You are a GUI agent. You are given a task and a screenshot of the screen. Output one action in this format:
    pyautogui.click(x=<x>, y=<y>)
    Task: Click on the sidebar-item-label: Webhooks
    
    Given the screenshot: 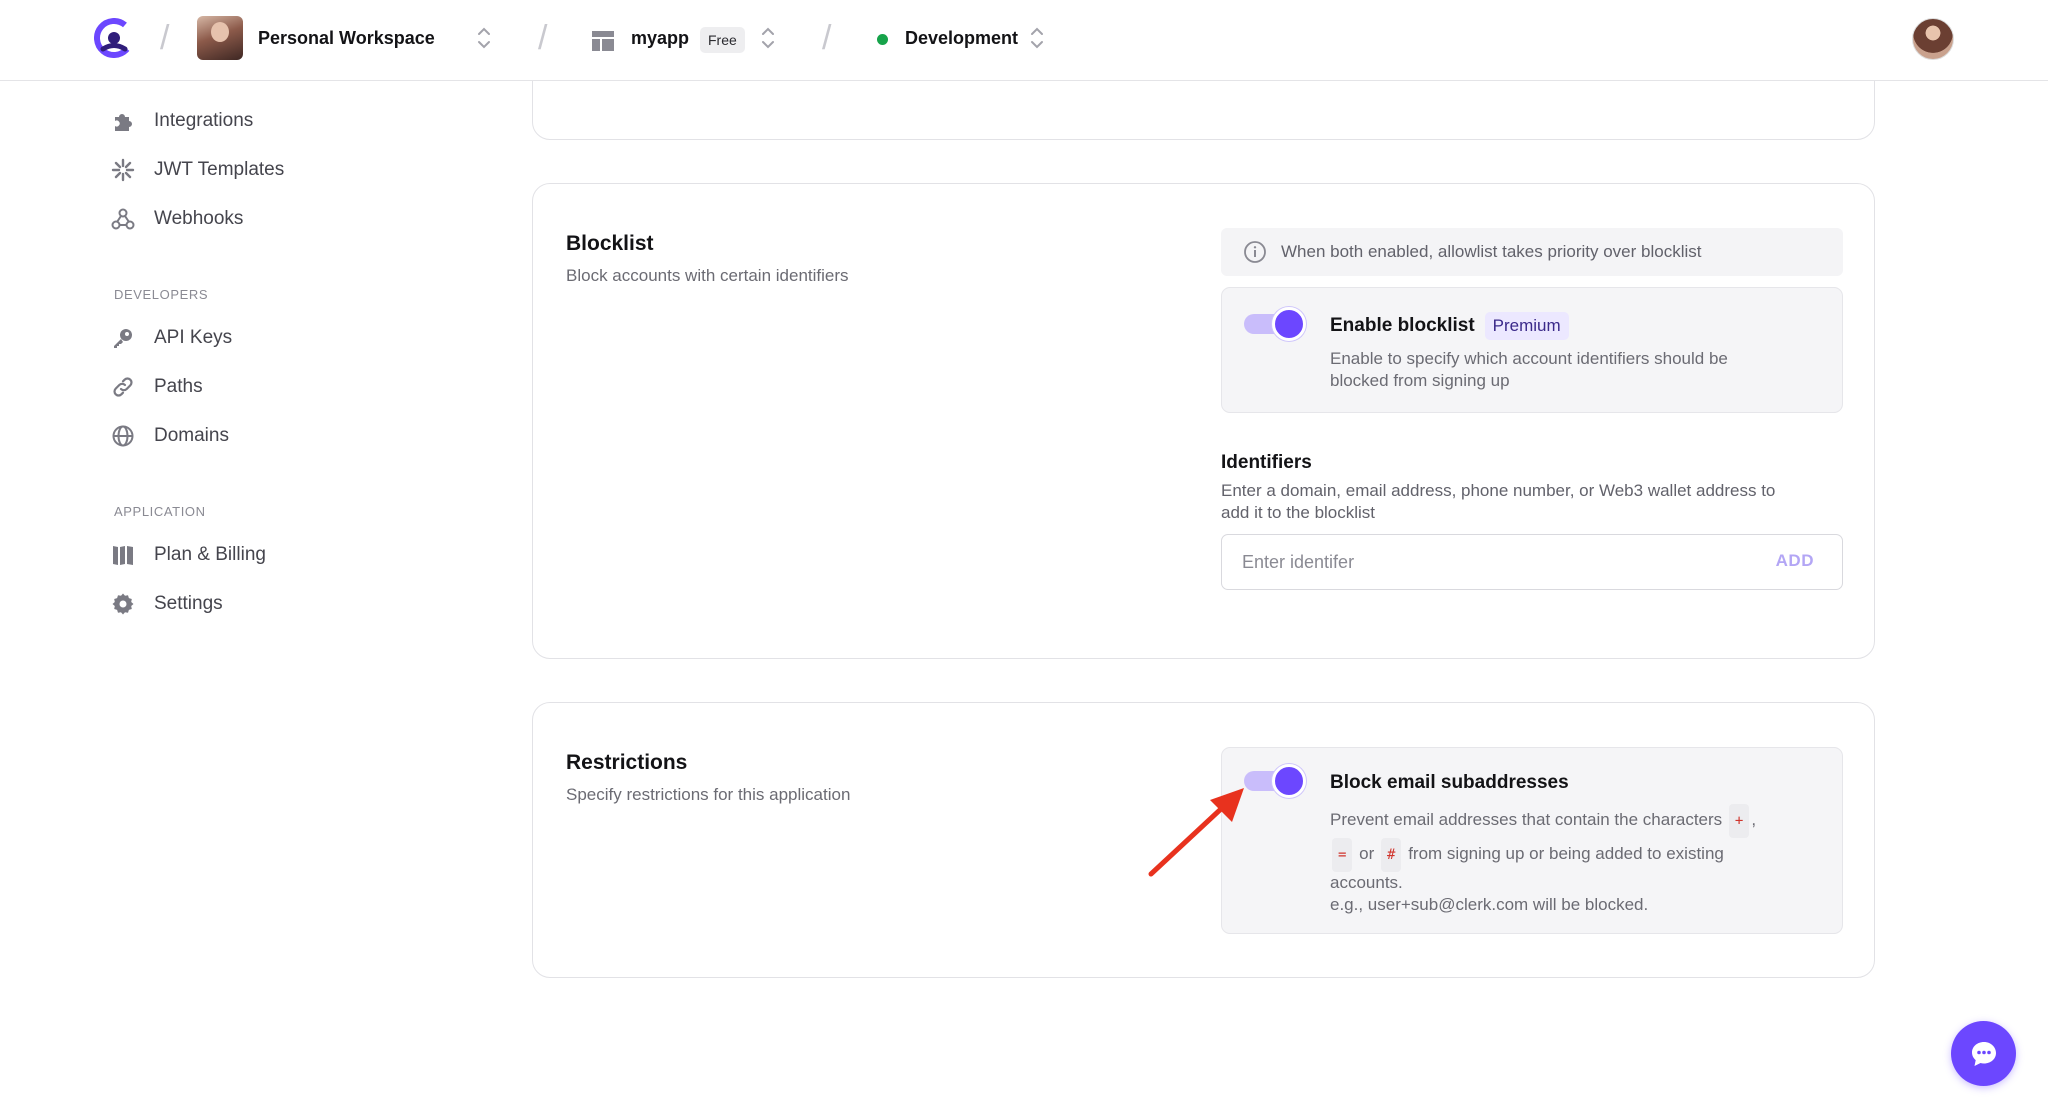 What is the action you would take?
    pyautogui.click(x=199, y=218)
    